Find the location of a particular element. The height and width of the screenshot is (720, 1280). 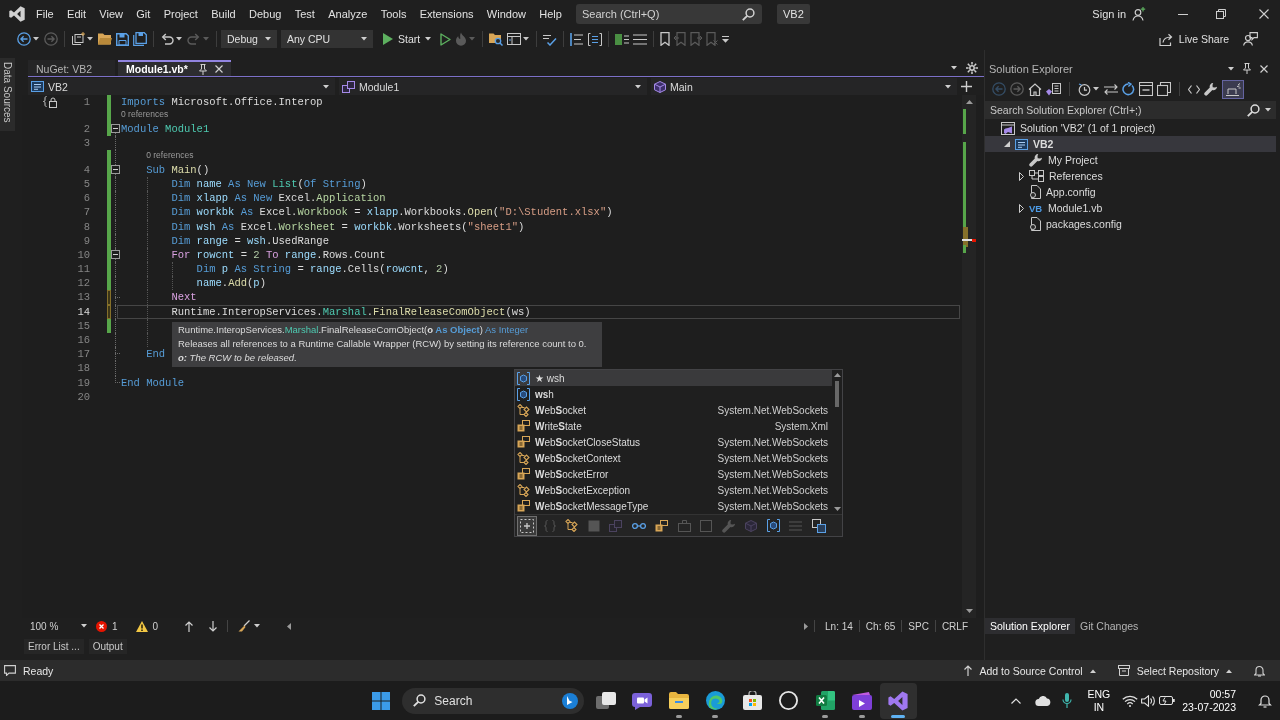

panel-tab: Output is located at coordinates (107, 646).